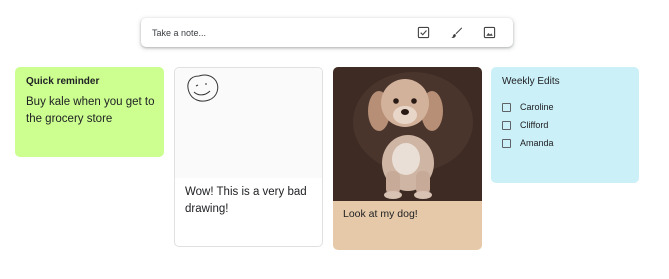 This screenshot has width=669, height=279. I want to click on puppy-photo-icon, so click(407, 134).